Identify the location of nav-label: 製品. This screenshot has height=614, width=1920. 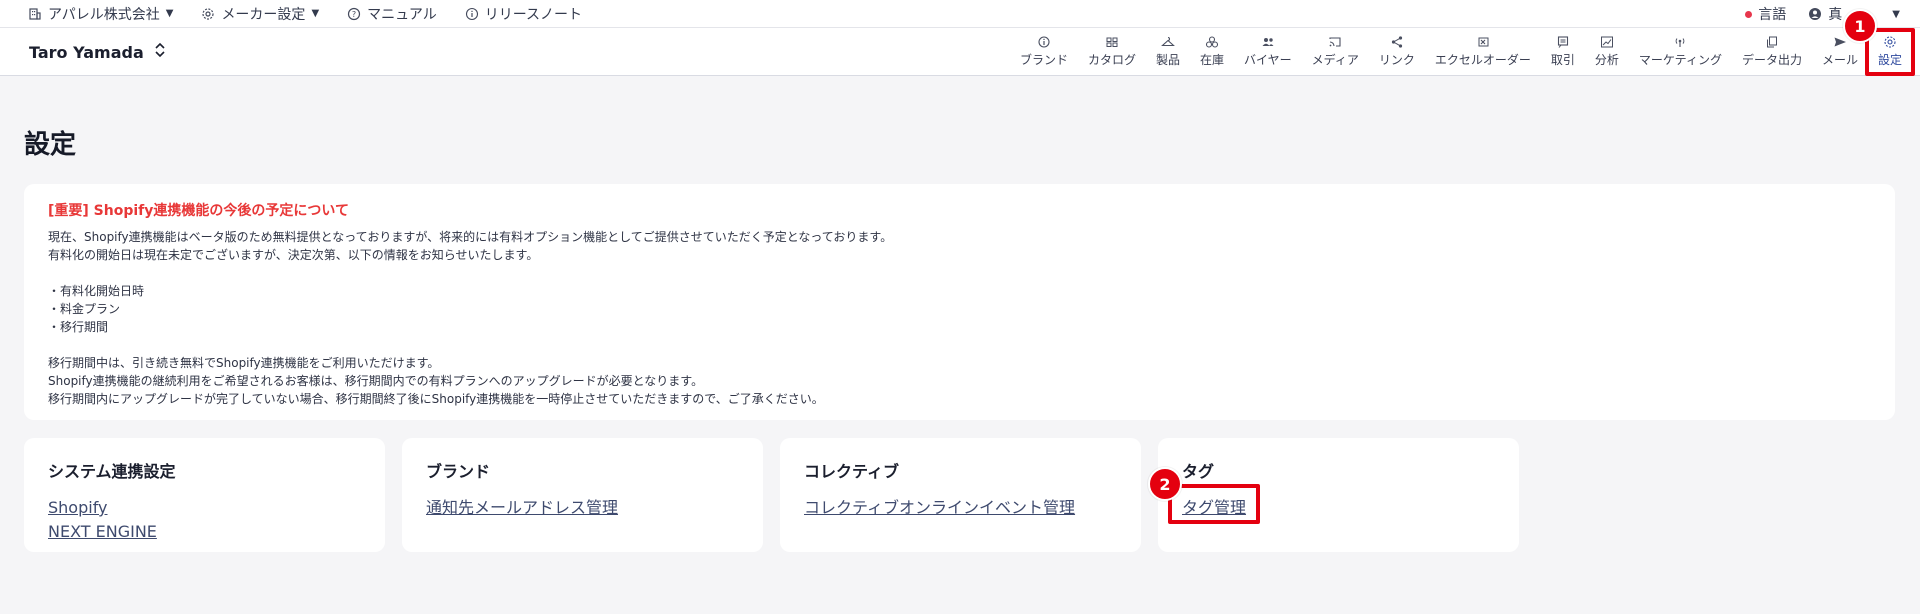
(1168, 60).